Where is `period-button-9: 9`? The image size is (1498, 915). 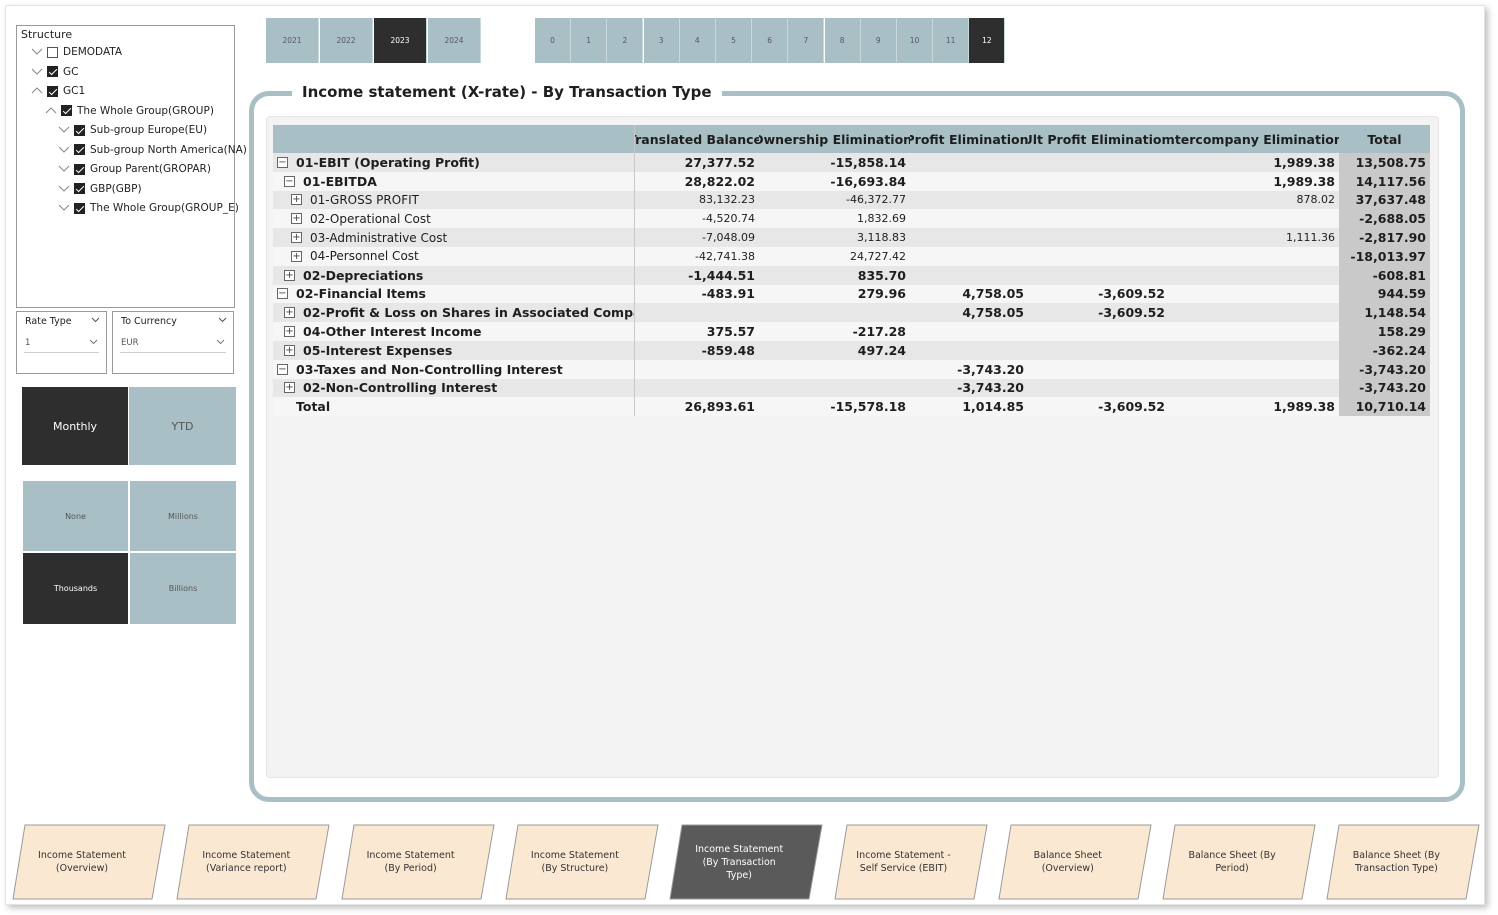
period-button-9: 9 is located at coordinates (878, 40).